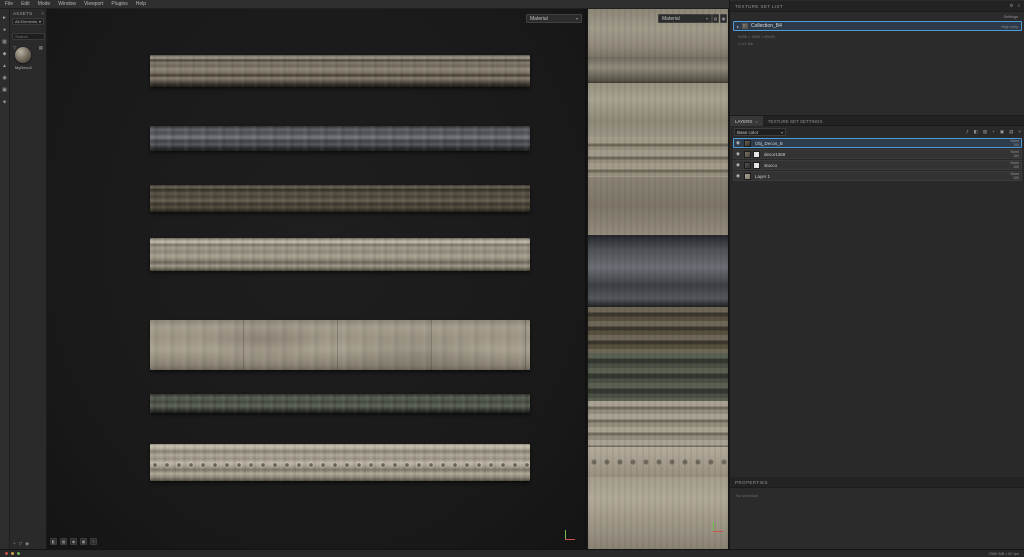  What do you see at coordinates (976, 132) in the screenshot?
I see `add-mask-icon: ◧` at bounding box center [976, 132].